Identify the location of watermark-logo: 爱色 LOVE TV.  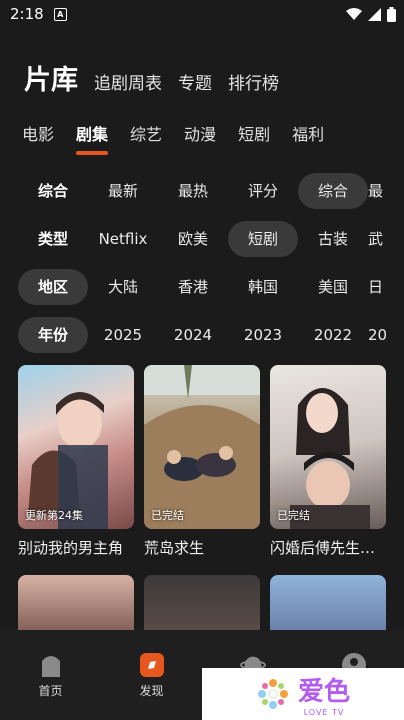
(303, 694).